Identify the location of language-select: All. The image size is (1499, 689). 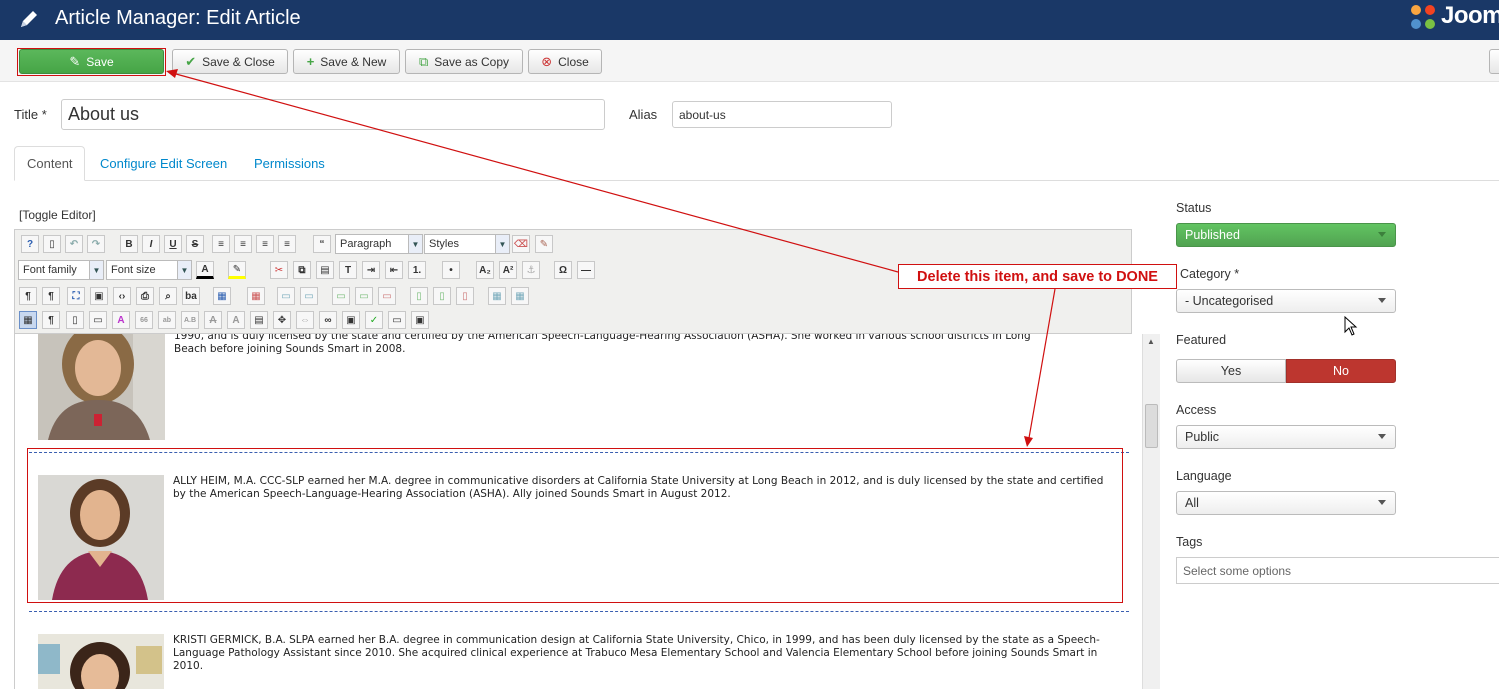
(1286, 503).